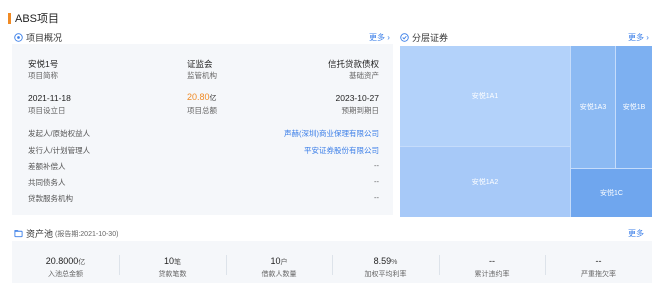 This screenshot has height=303, width=658. I want to click on tranches-more-link: 更多 ›, so click(638, 37).